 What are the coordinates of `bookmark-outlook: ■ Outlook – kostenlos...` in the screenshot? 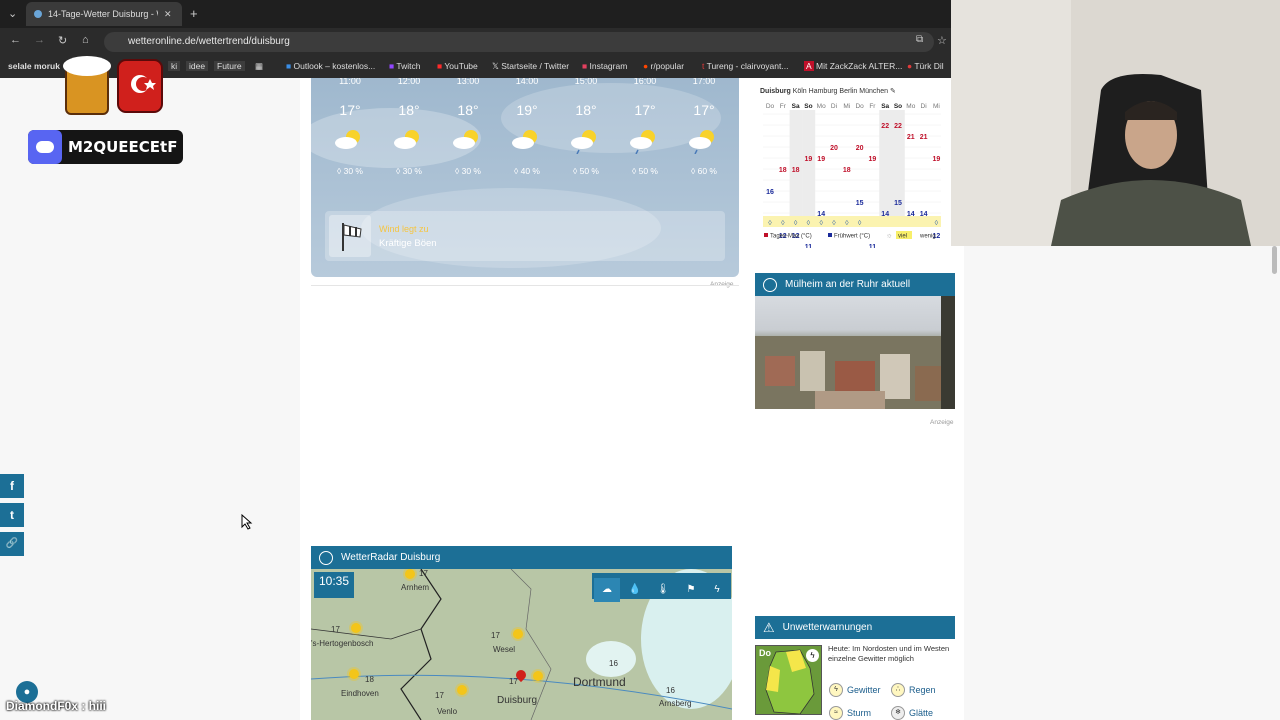 It's located at (330, 66).